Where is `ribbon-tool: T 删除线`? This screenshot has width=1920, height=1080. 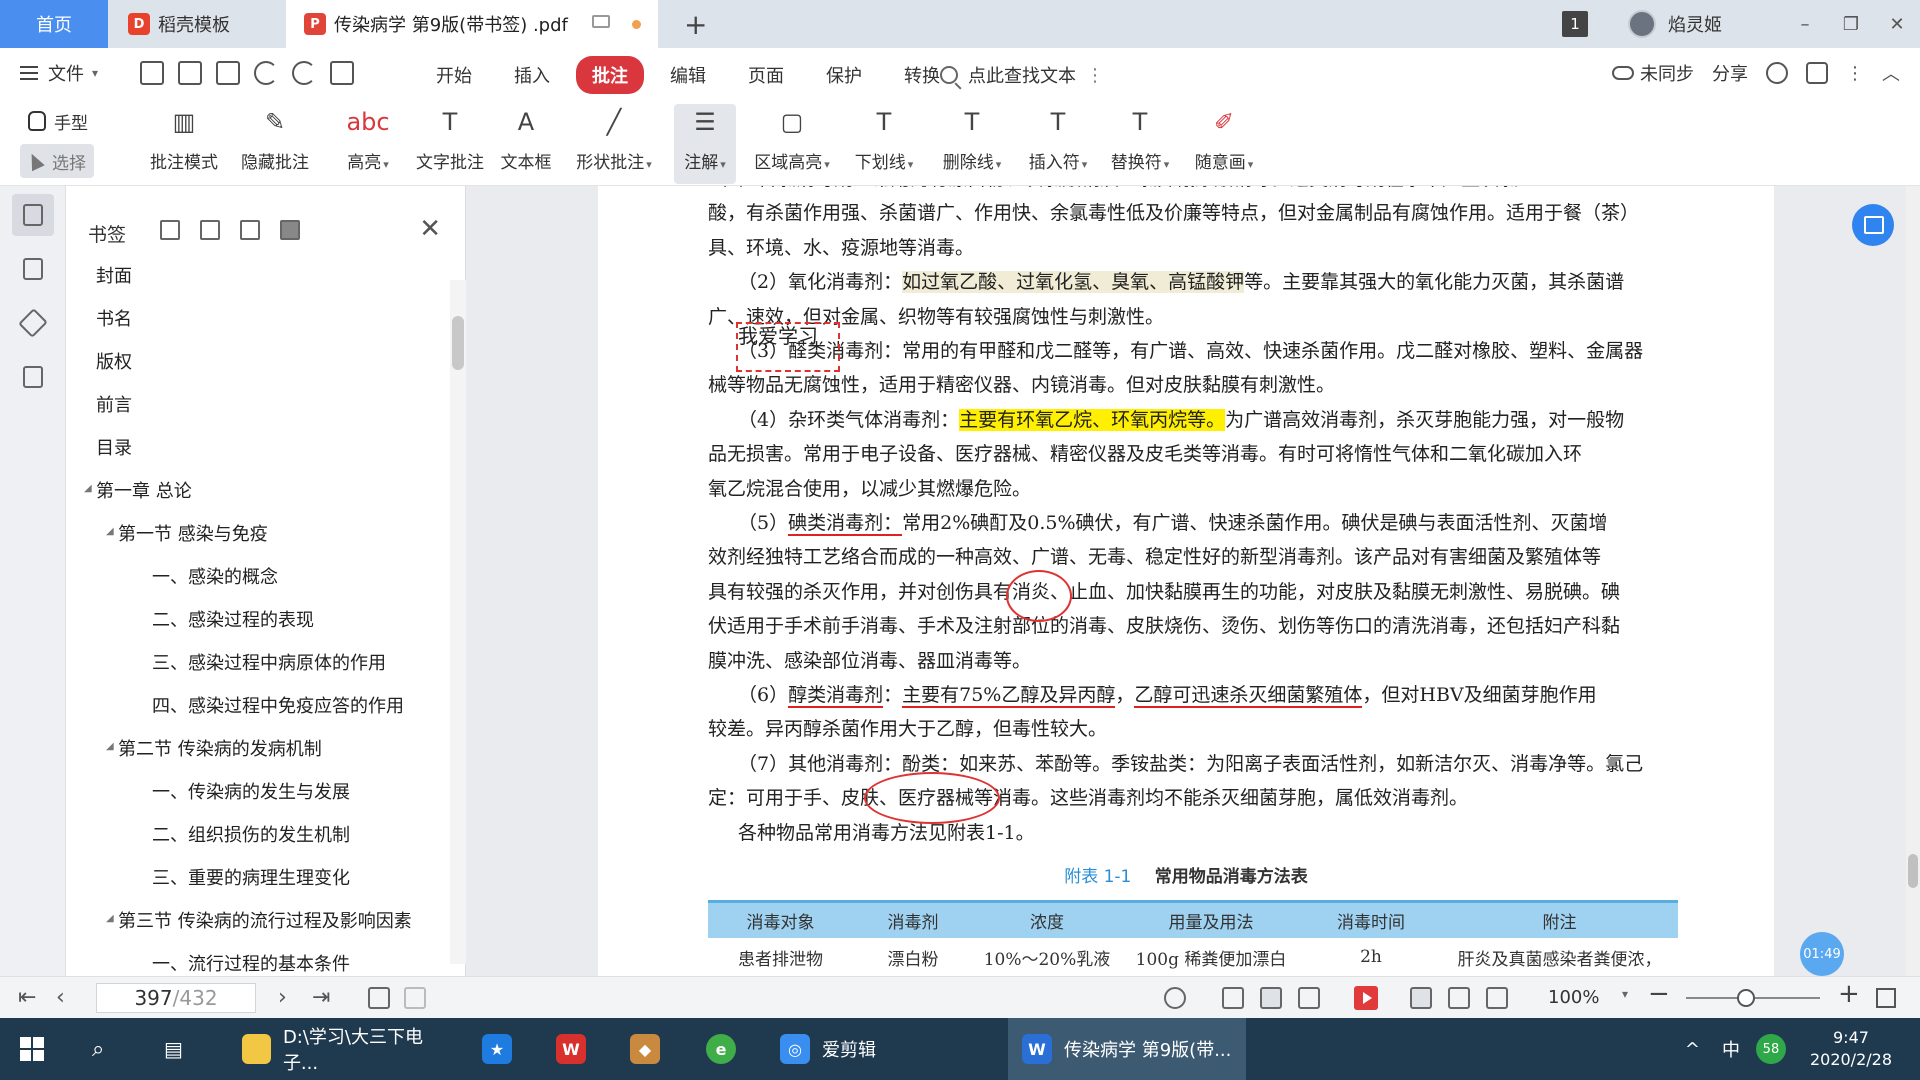
ribbon-tool: T 删除线 is located at coordinates (972, 144).